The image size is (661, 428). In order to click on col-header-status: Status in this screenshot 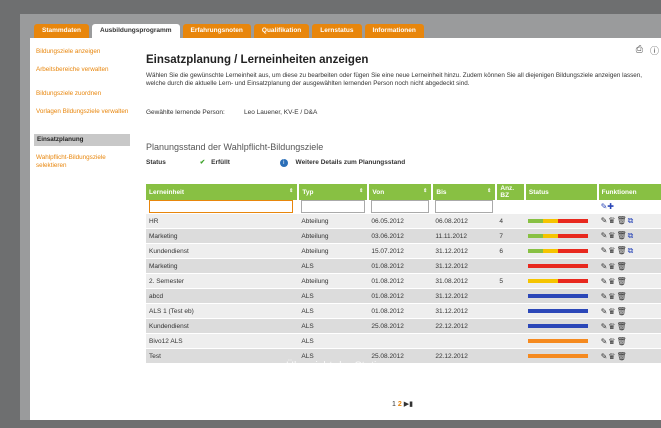, I will do `click(561, 192)`.